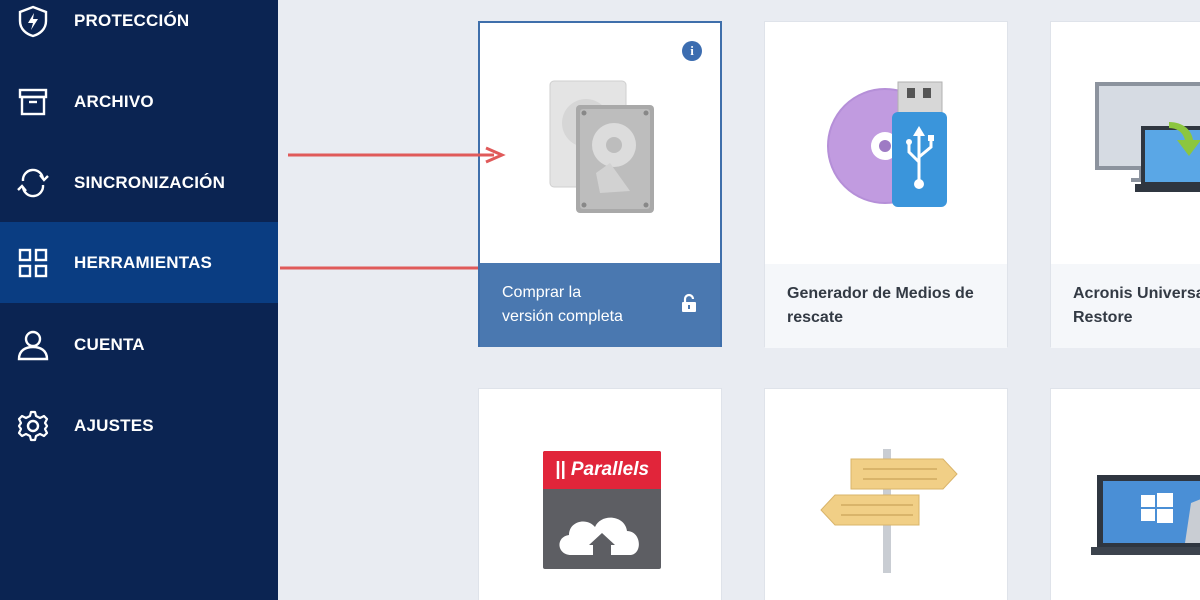  Describe the element at coordinates (33, 426) in the screenshot. I see `gear-icon` at that location.